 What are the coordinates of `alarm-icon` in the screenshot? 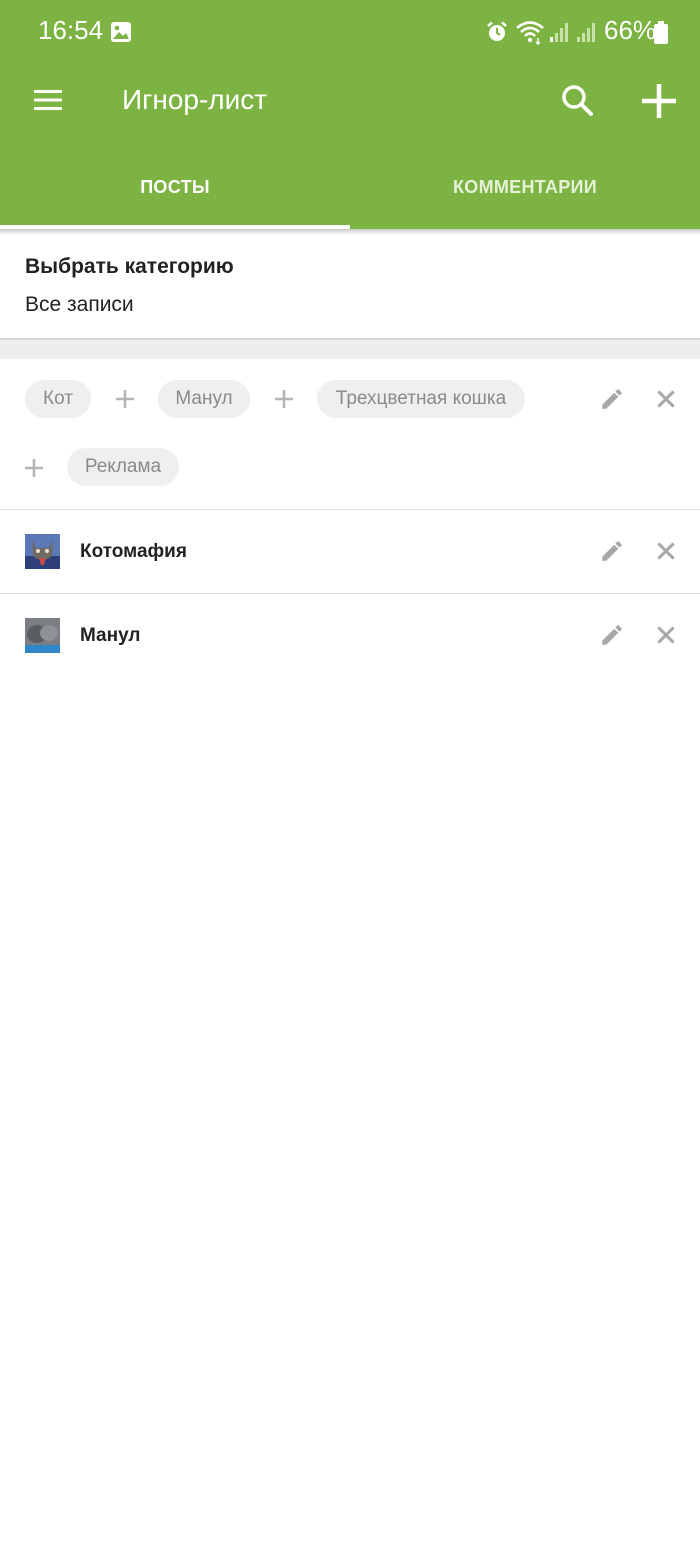 It's located at (497, 31).